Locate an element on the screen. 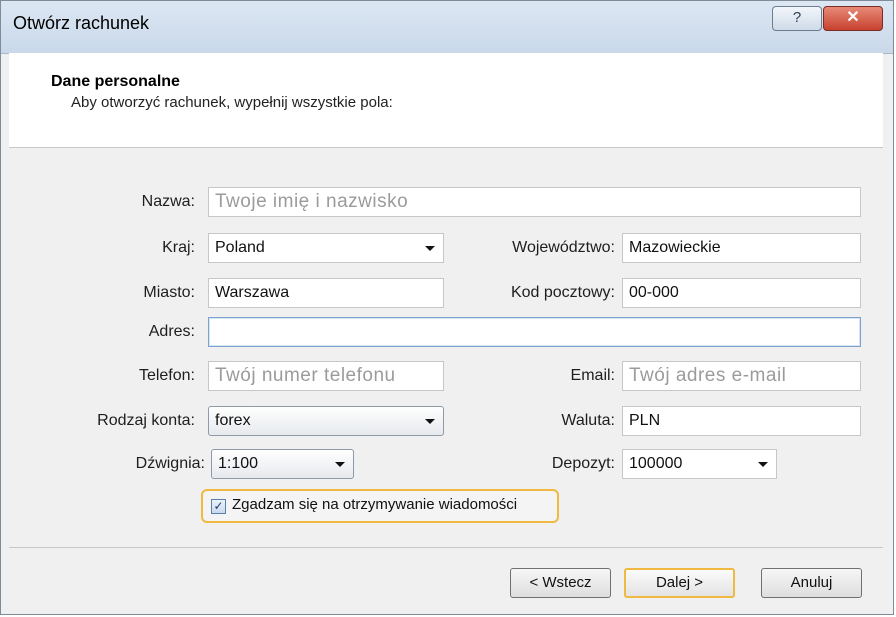  address-input is located at coordinates (534, 332).